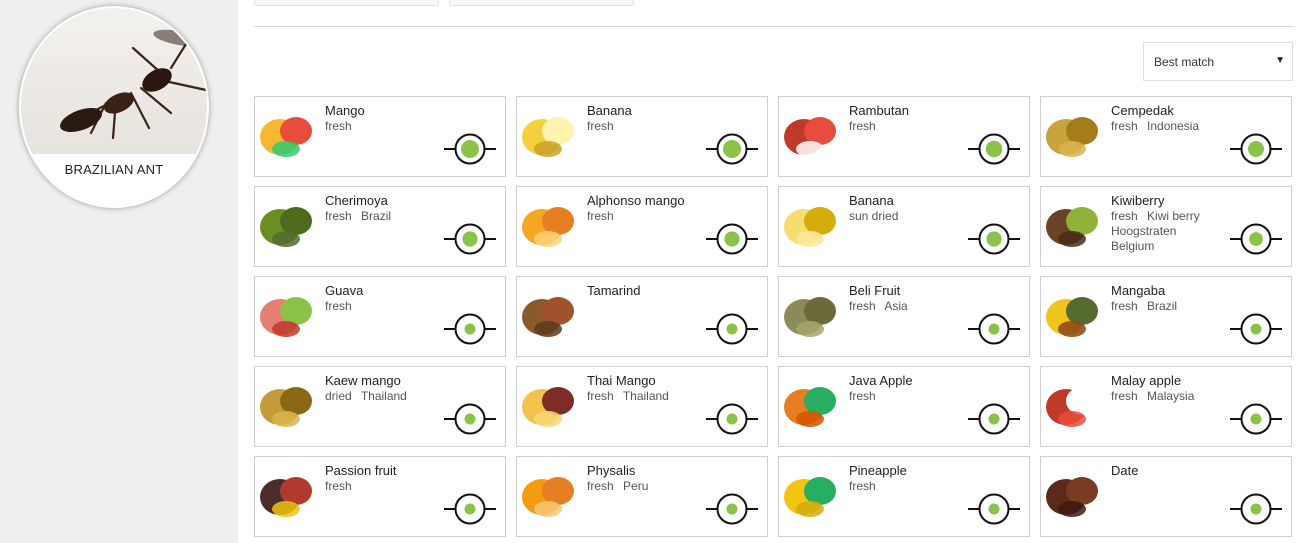 This screenshot has height=543, width=1300. Describe the element at coordinates (114, 169) in the screenshot. I see `profile-name: BRAZILIAN ANT` at that location.